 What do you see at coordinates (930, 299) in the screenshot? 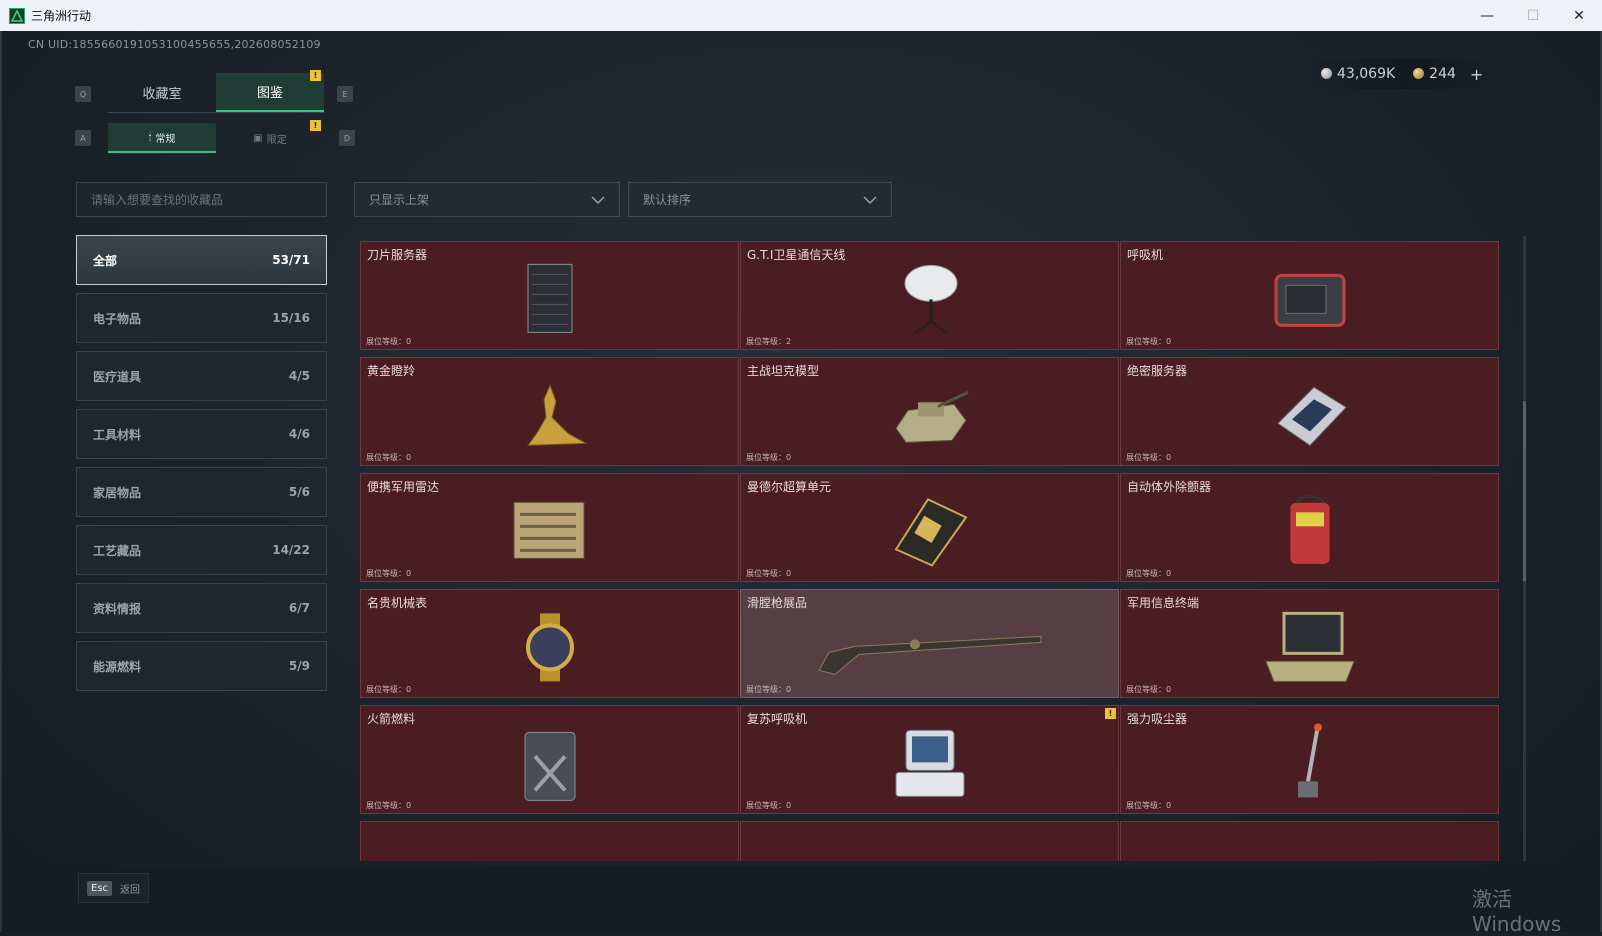
I see `satellite-dish-icon` at bounding box center [930, 299].